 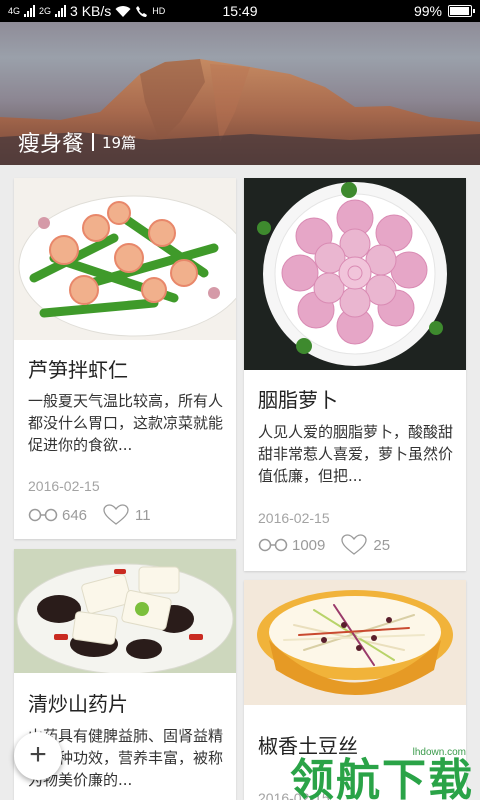 I want to click on view-count-value: 646, so click(x=75, y=515).